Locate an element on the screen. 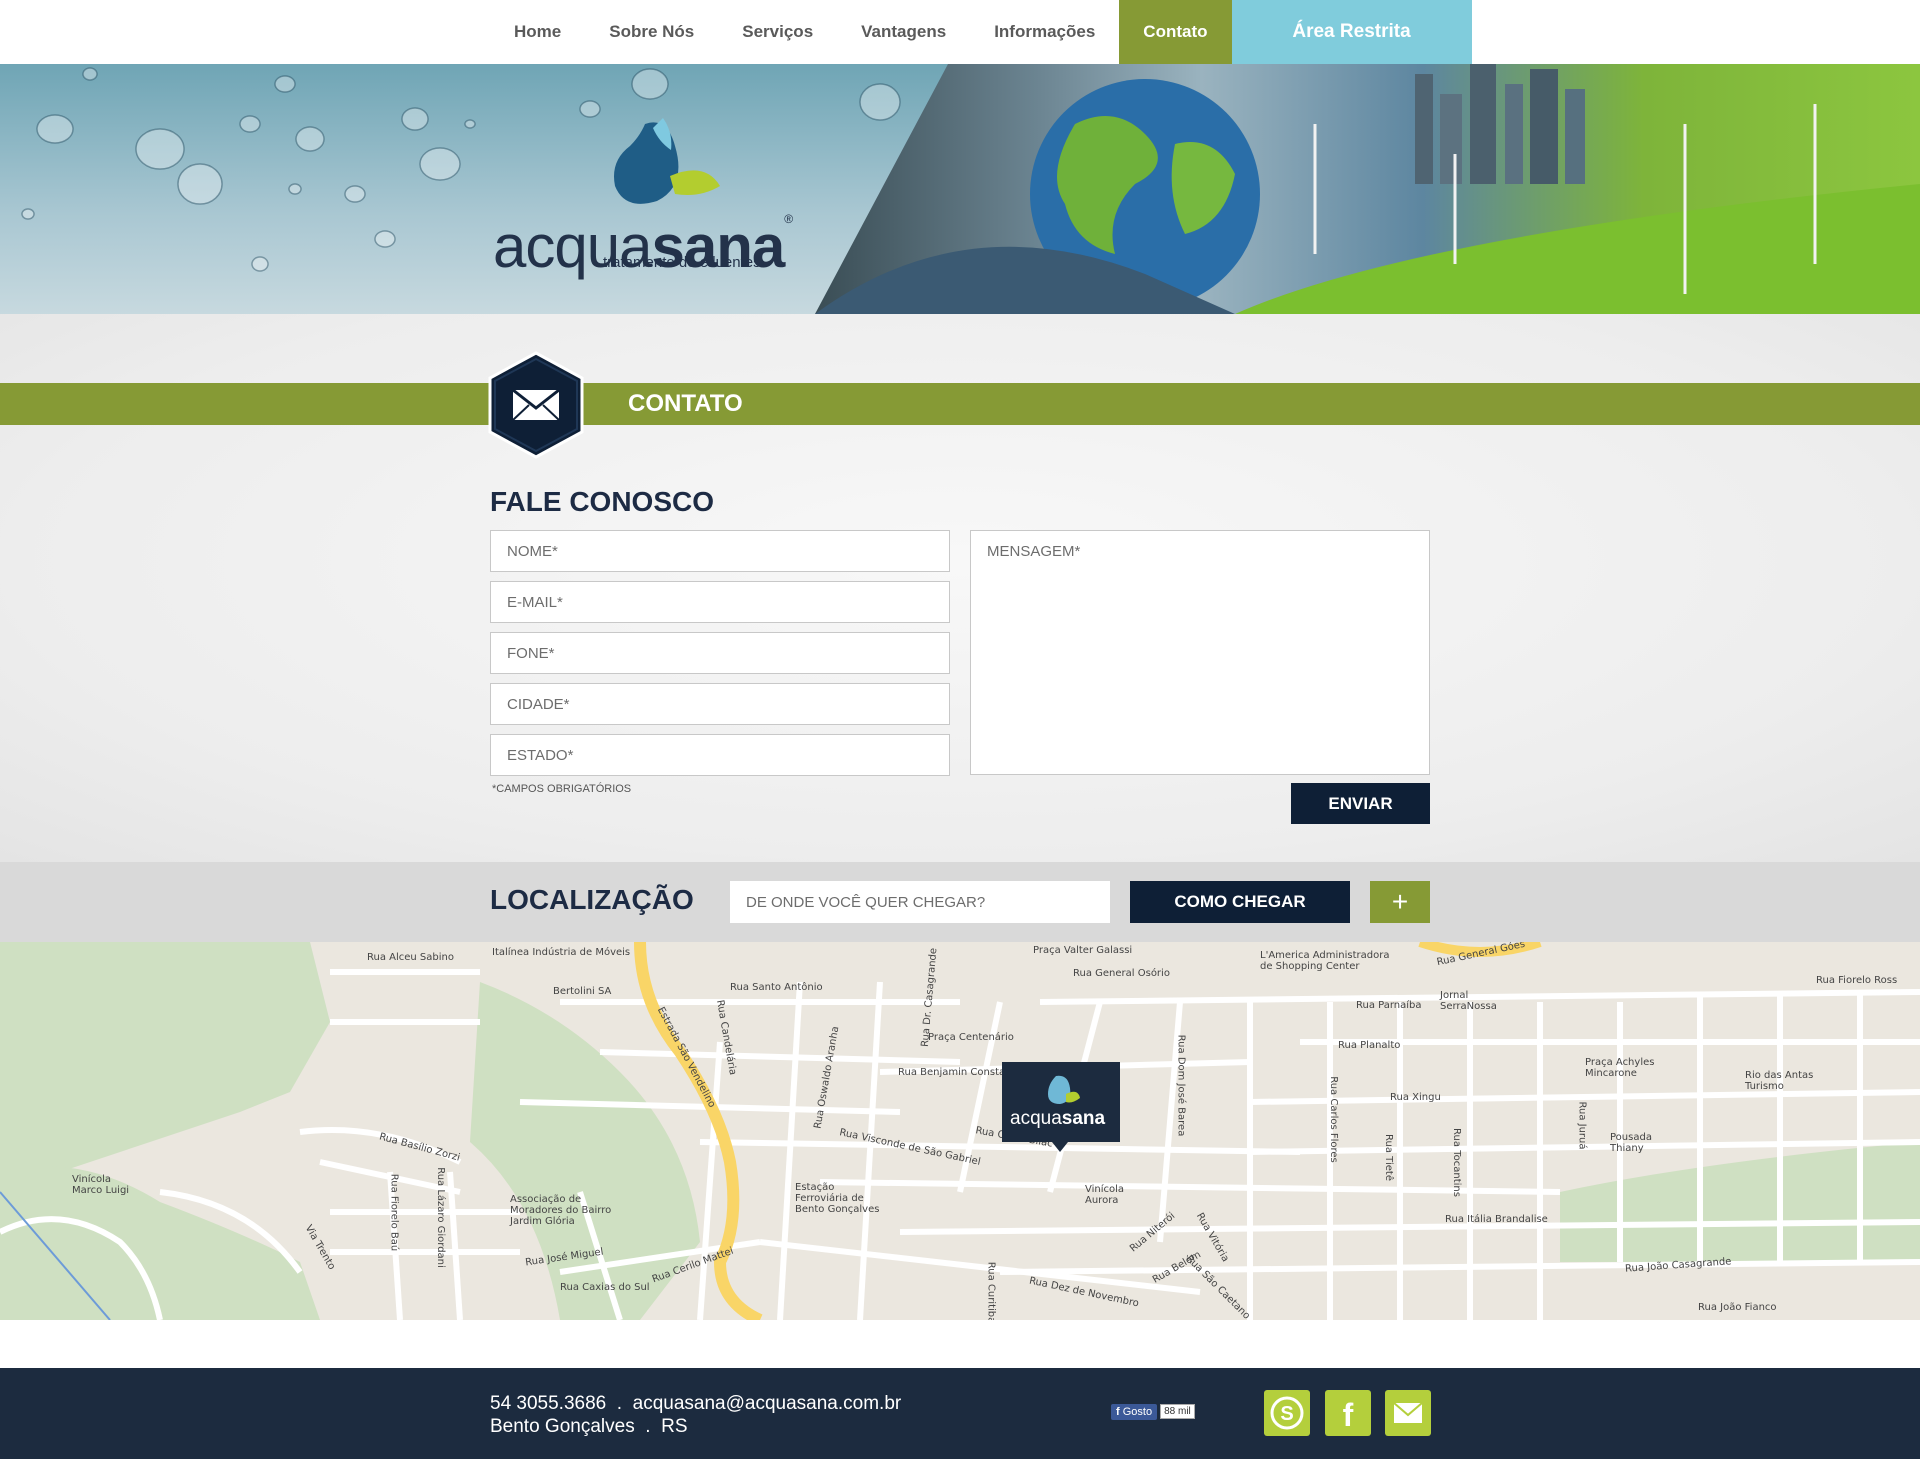  skype-icon: S is located at coordinates (1287, 1413).